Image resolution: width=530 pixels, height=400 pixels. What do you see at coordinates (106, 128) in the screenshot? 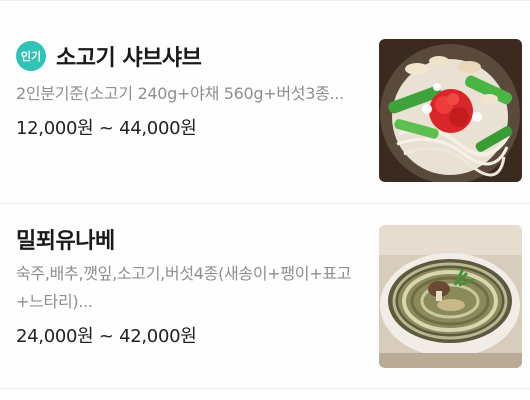
I see `menu-item-price: 12,000원 ~ 44,000원` at bounding box center [106, 128].